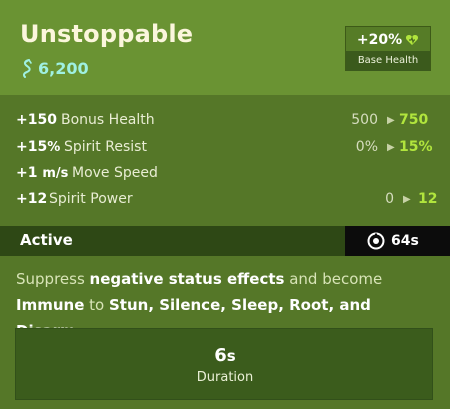 Image resolution: width=450 pixels, height=409 pixels. Describe the element at coordinates (225, 355) in the screenshot. I see `duration-value: 6s` at that location.